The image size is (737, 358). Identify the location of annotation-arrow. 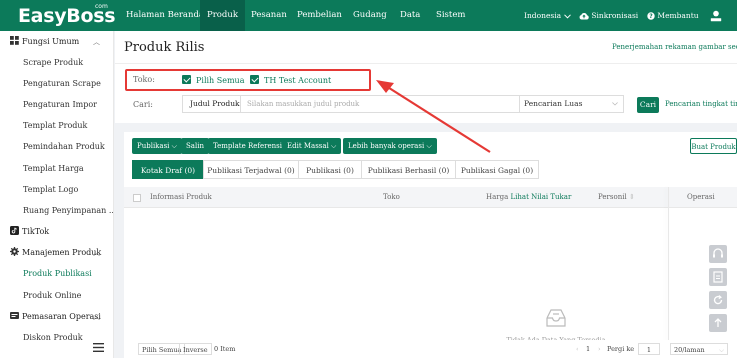
(433, 116).